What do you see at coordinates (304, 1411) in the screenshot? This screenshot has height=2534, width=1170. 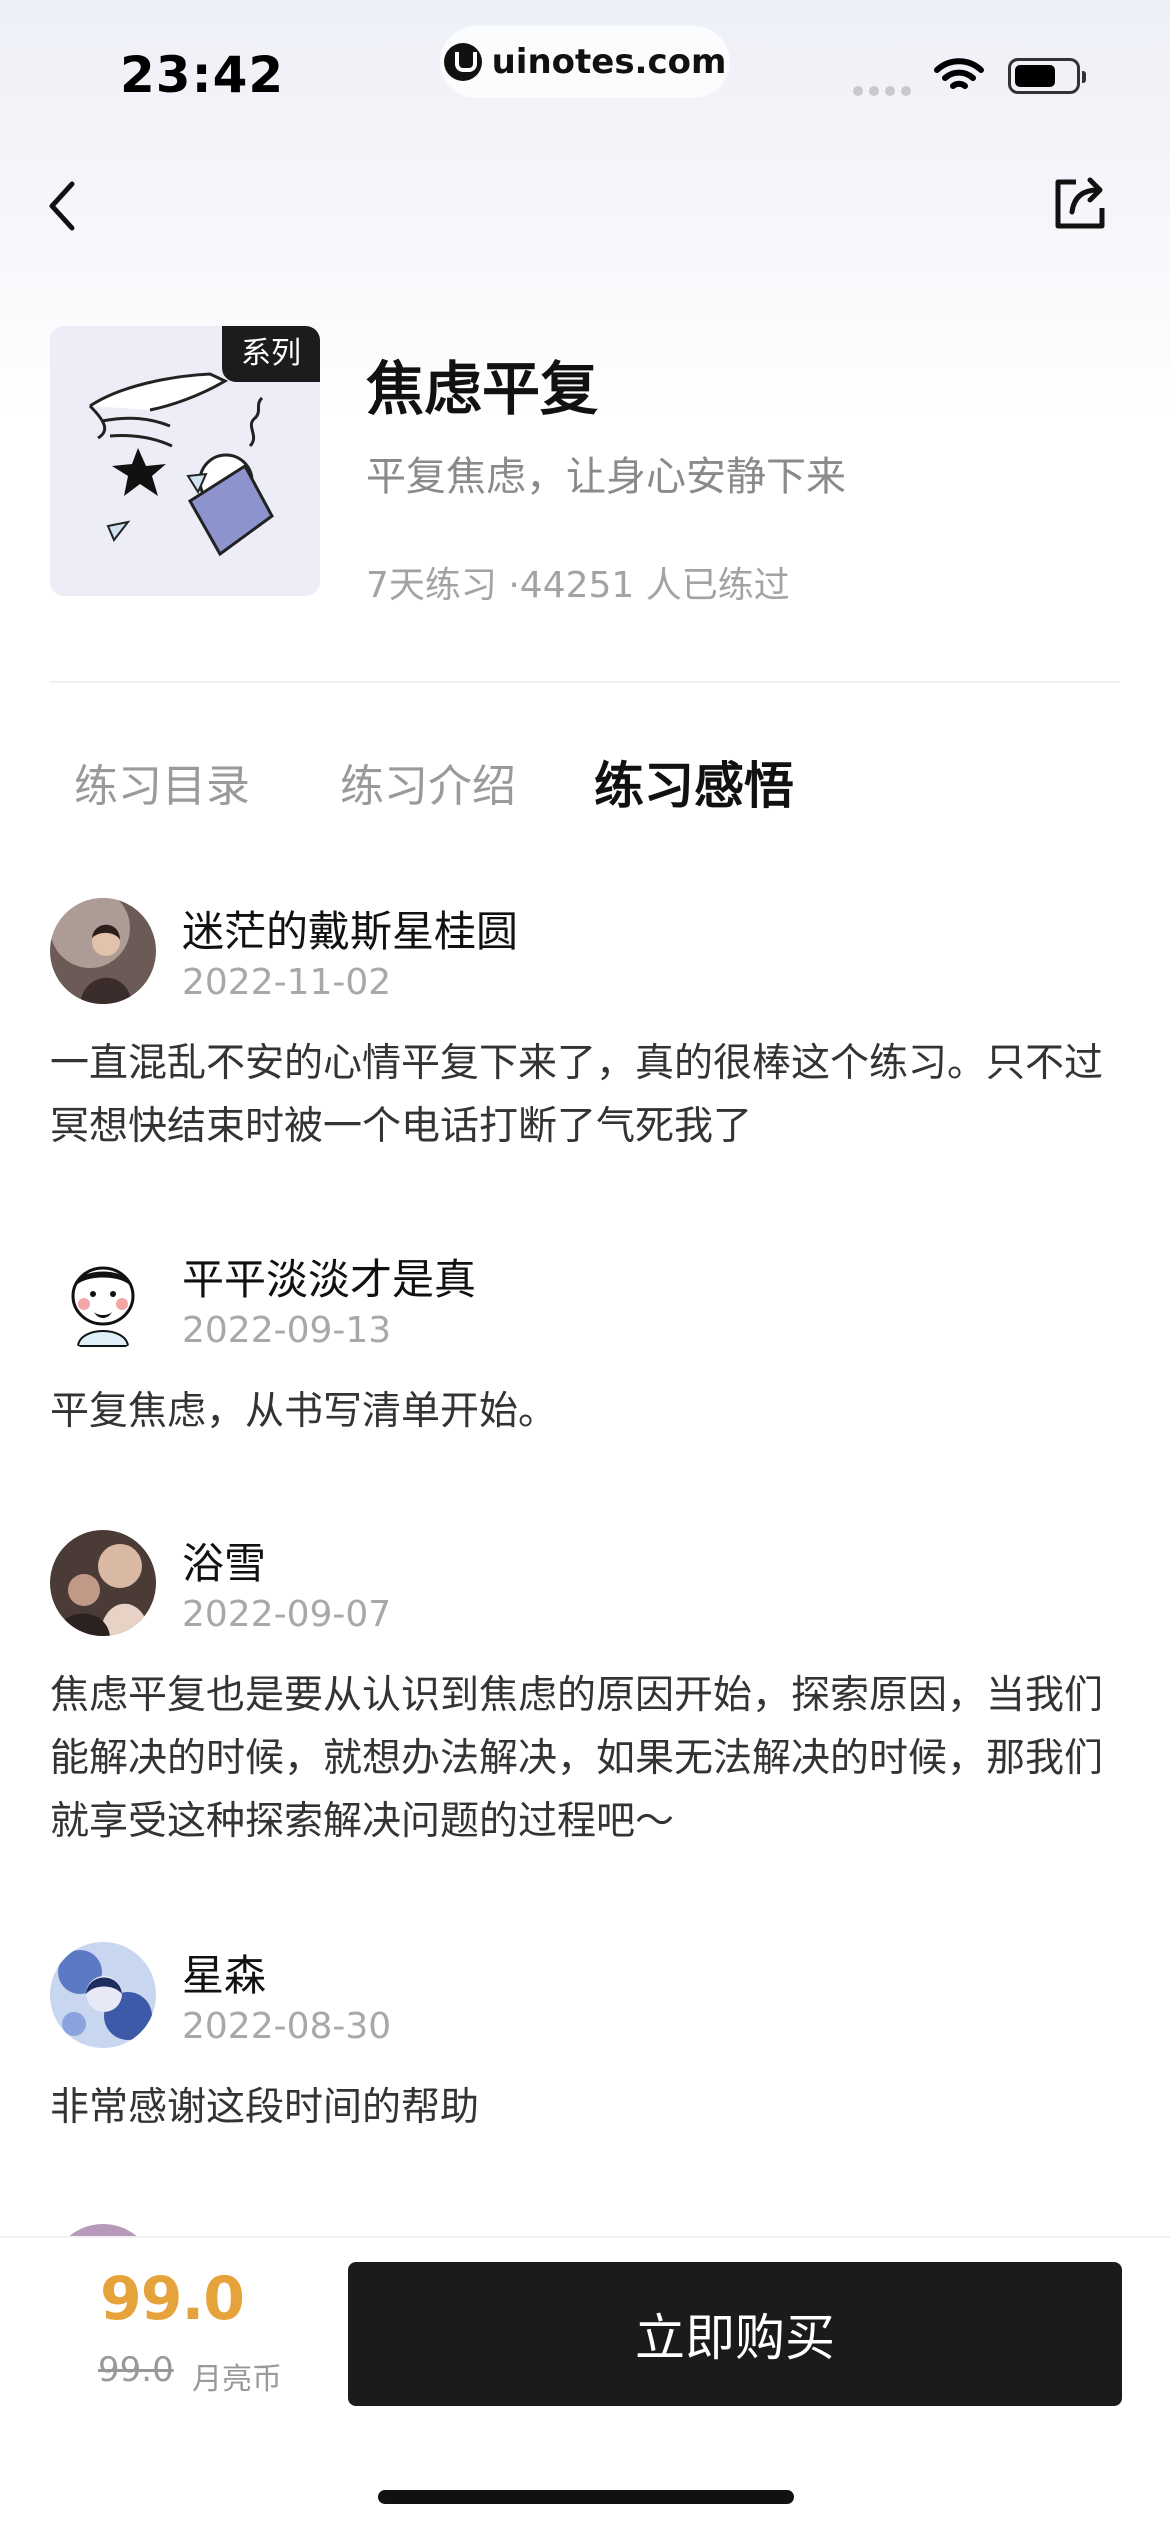 I see `review-text: 平复焦虑，从书写清单开始。` at bounding box center [304, 1411].